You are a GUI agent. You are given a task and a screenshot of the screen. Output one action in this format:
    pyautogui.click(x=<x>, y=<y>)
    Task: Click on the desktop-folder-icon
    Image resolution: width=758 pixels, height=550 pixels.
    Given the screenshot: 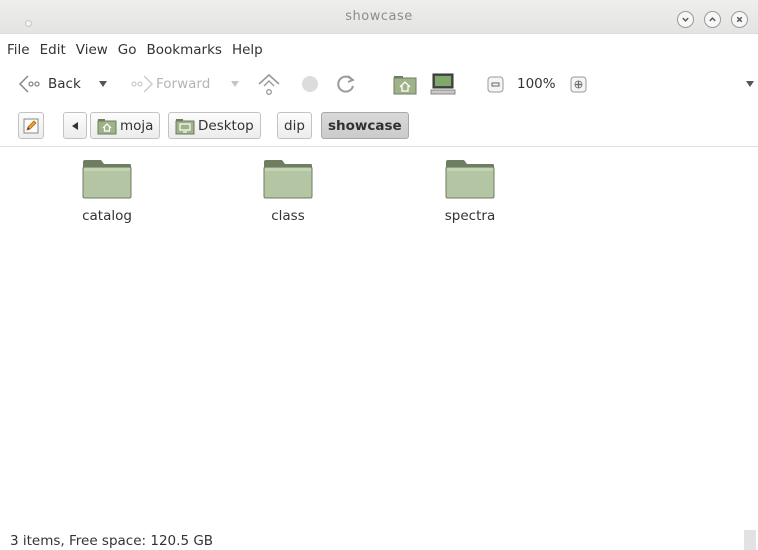 What is the action you would take?
    pyautogui.click(x=185, y=126)
    